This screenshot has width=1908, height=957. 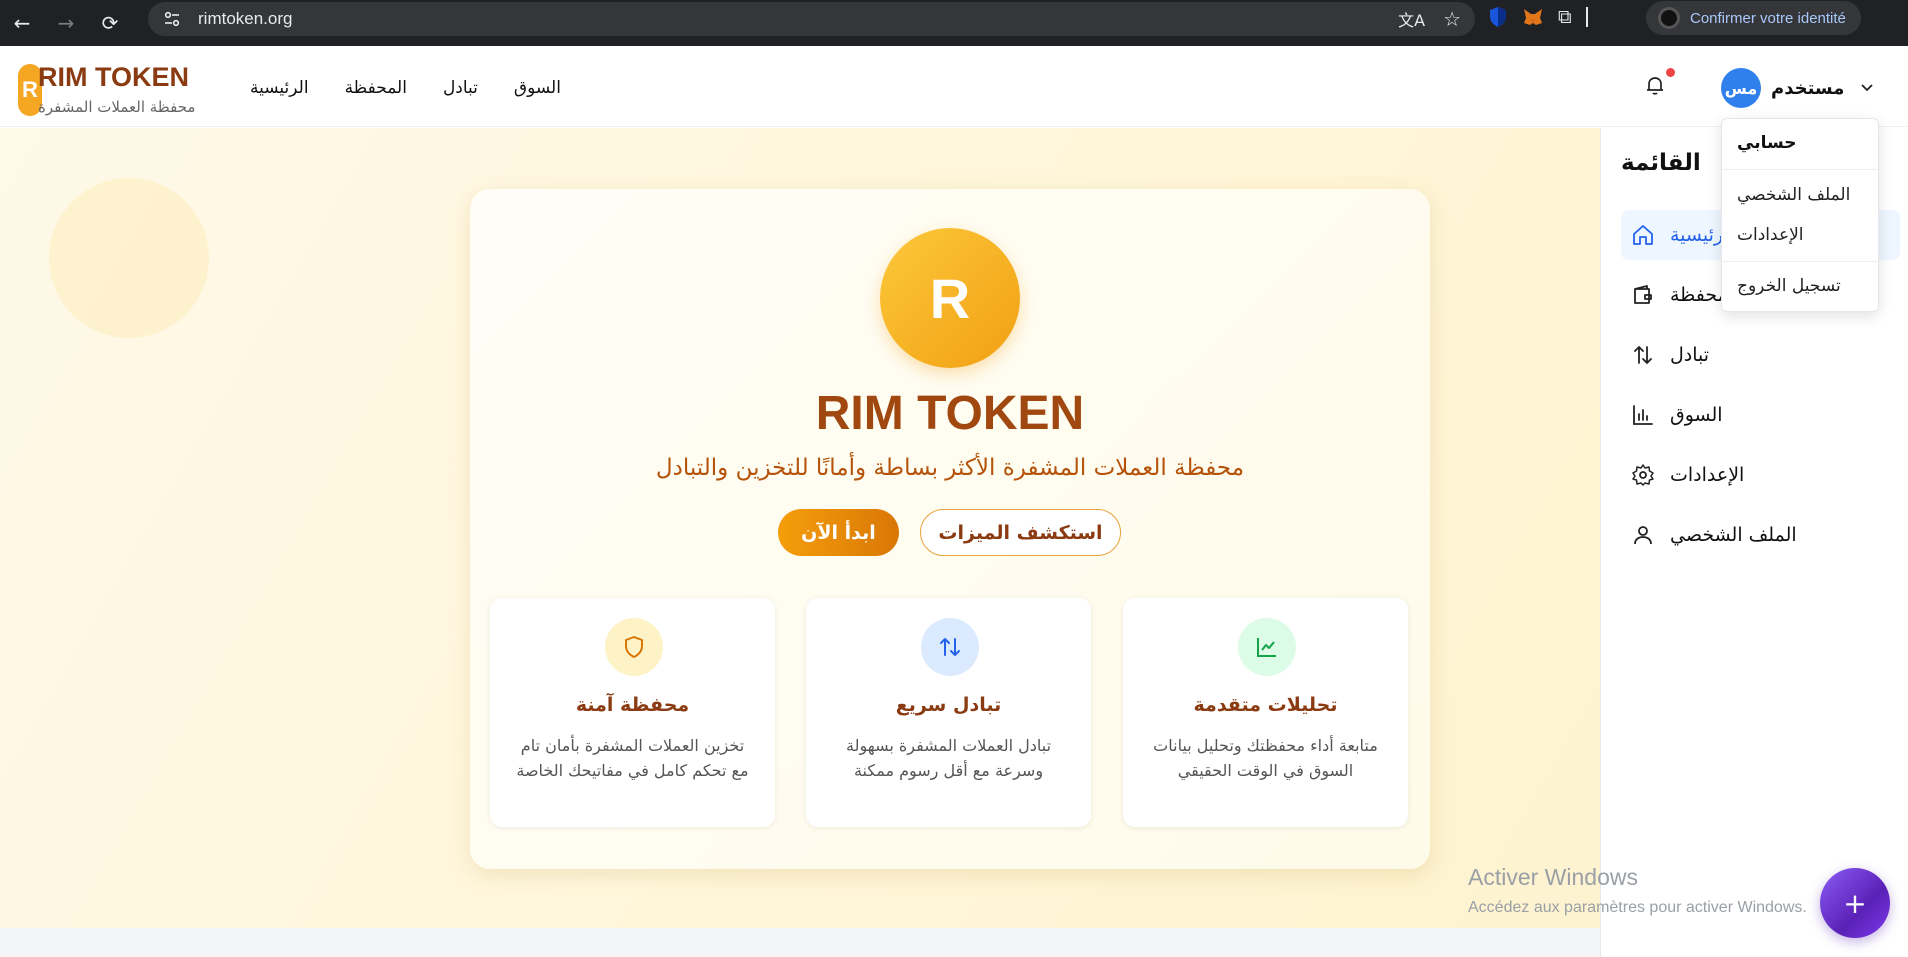 I want to click on sidebar-item-label: تبادل, so click(x=1690, y=355).